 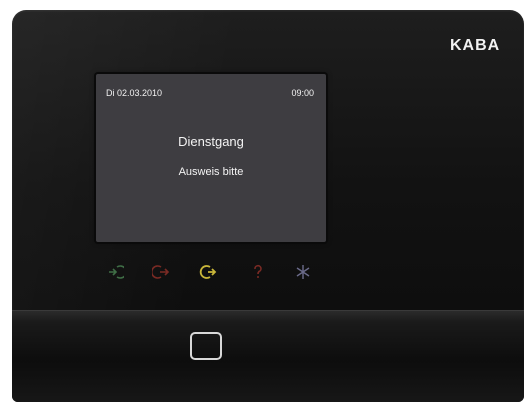 I want to click on card-reader-icon, so click(x=206, y=346).